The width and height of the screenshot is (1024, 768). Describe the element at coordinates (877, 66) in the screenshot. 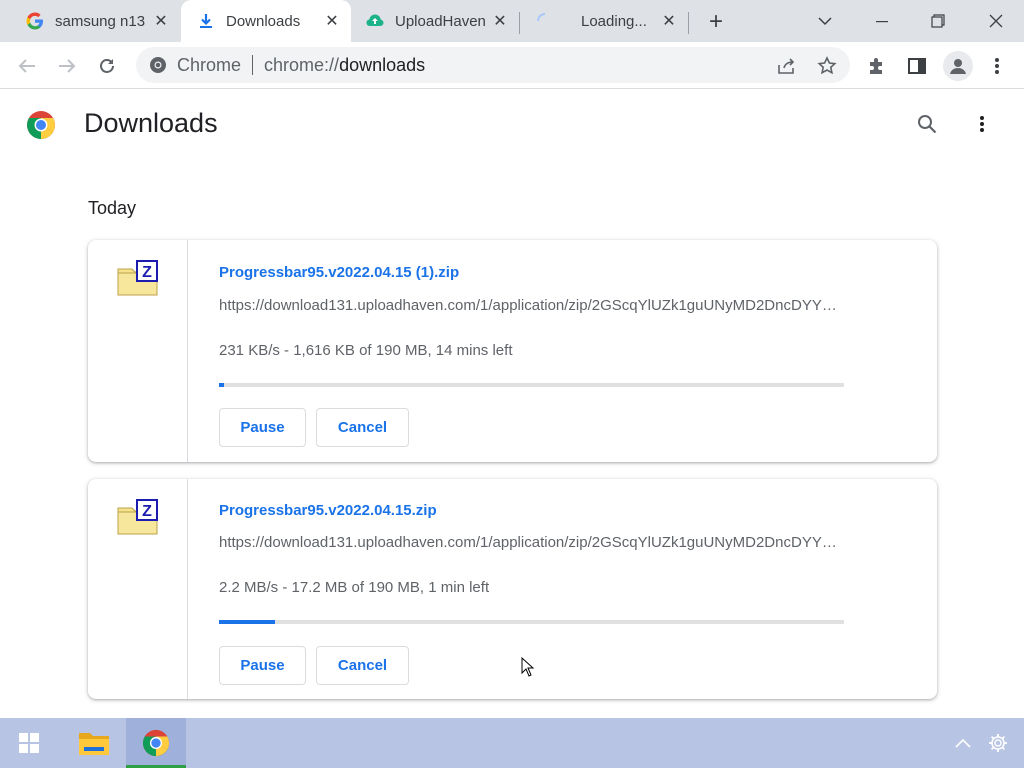

I see `extensions-puzzle-icon` at that location.